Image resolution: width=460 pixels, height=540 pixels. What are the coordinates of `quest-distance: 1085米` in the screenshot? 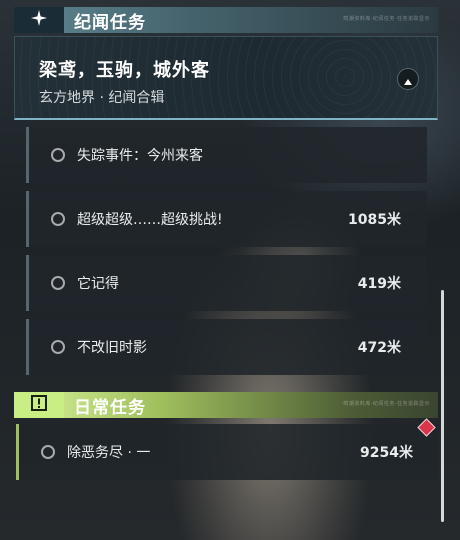 It's located at (374, 220).